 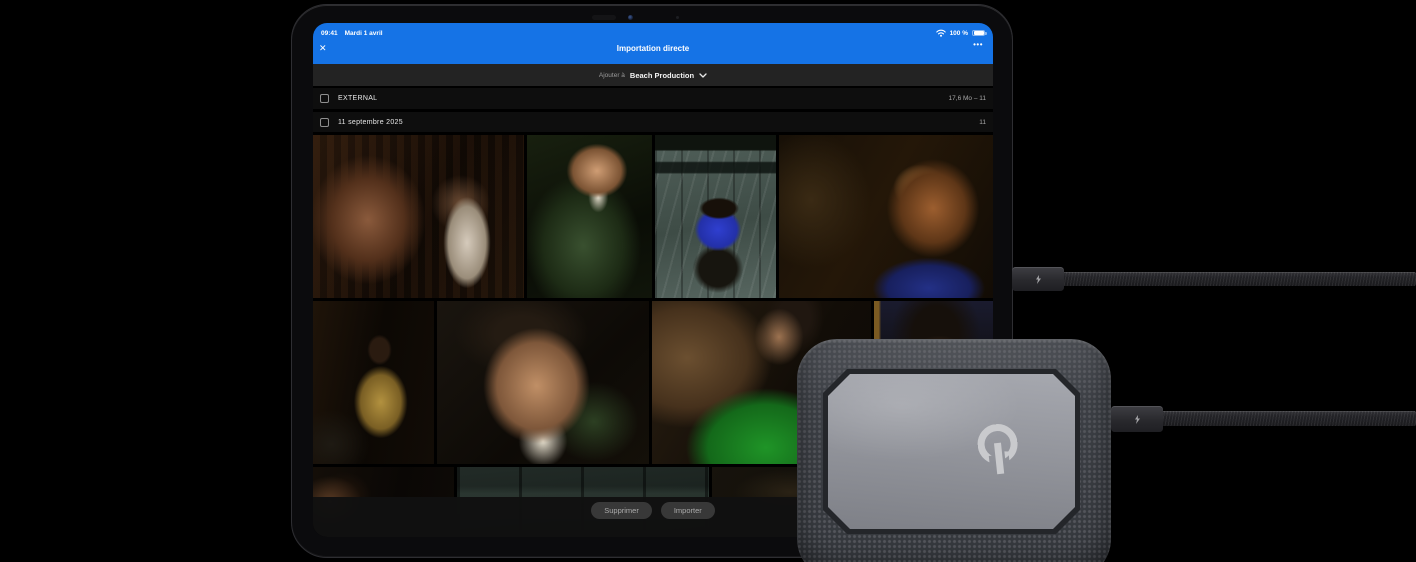 What do you see at coordinates (979, 33) in the screenshot?
I see `battery-icon` at bounding box center [979, 33].